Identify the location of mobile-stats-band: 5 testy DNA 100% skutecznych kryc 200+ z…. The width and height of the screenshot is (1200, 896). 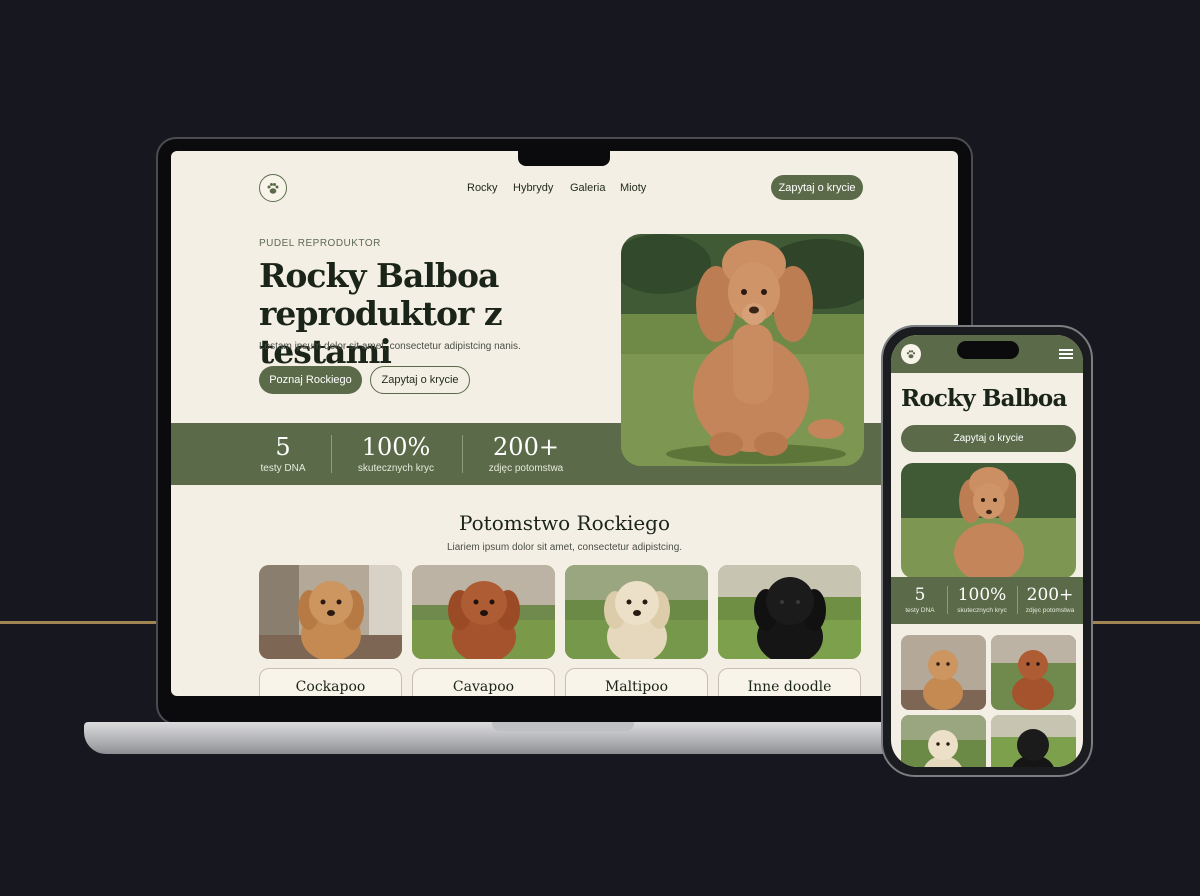
(987, 600).